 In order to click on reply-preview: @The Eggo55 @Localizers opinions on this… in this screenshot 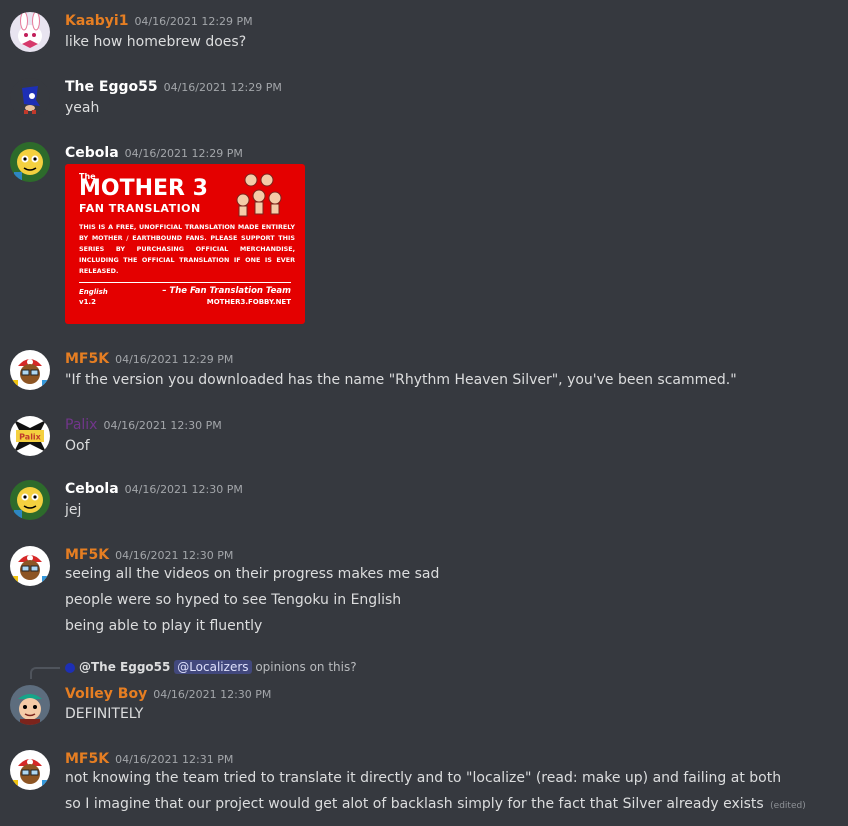, I will do `click(211, 667)`.